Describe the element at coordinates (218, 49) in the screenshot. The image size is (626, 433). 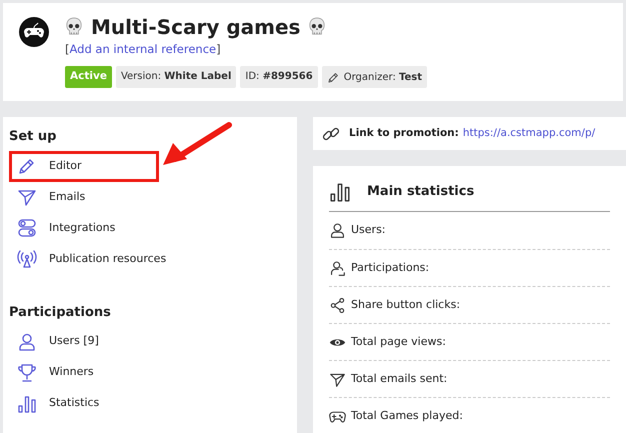
I see `bracket: ]` at that location.